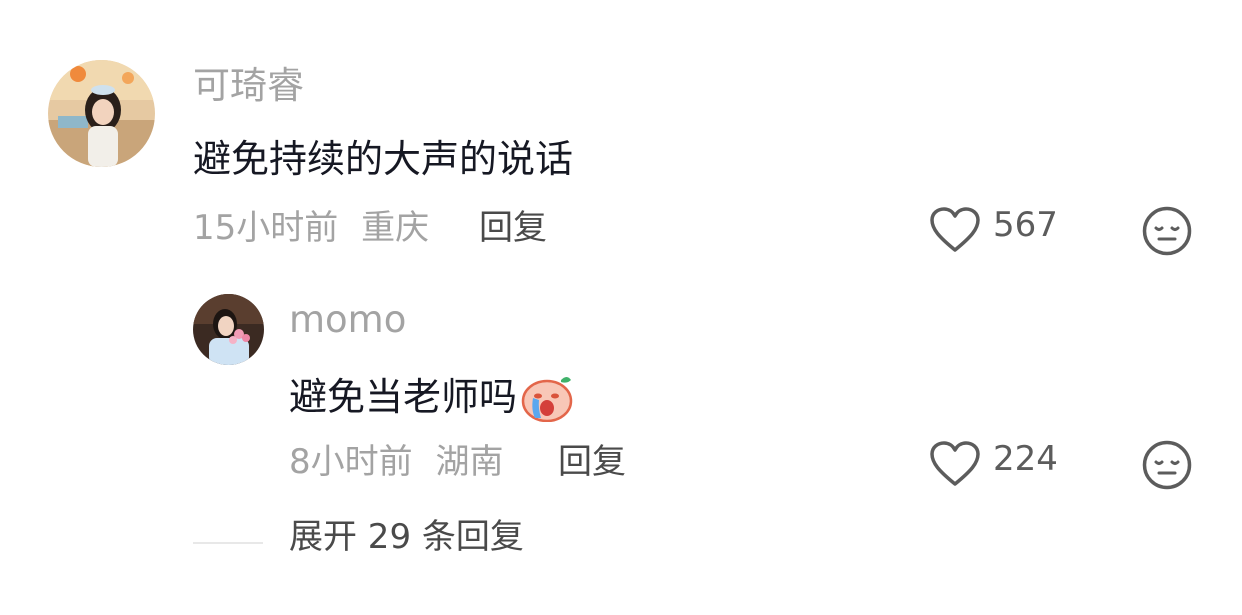 This screenshot has width=1242, height=615. What do you see at coordinates (592, 462) in the screenshot?
I see `reply-reply-button: 回复` at bounding box center [592, 462].